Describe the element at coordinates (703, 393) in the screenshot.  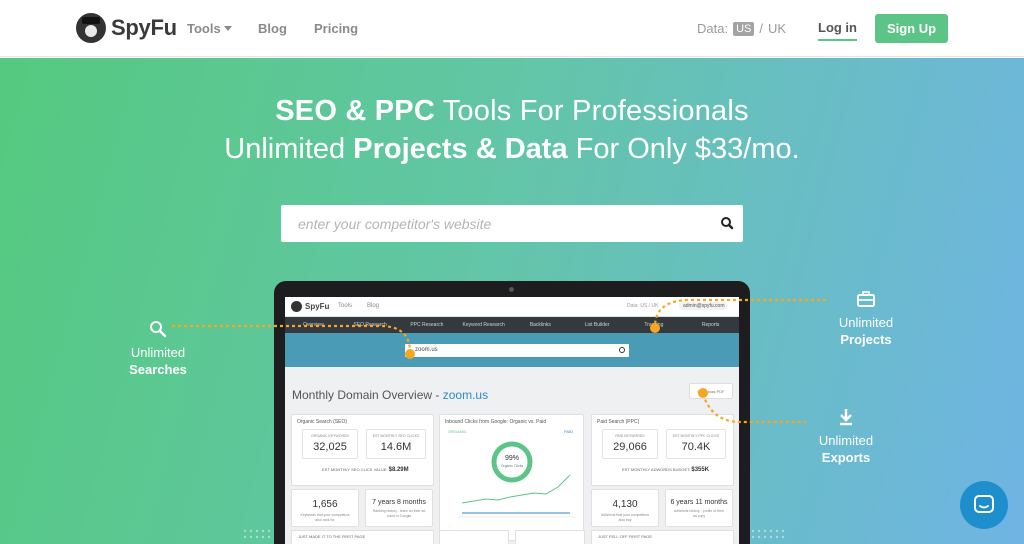
I see `exports-dot` at that location.